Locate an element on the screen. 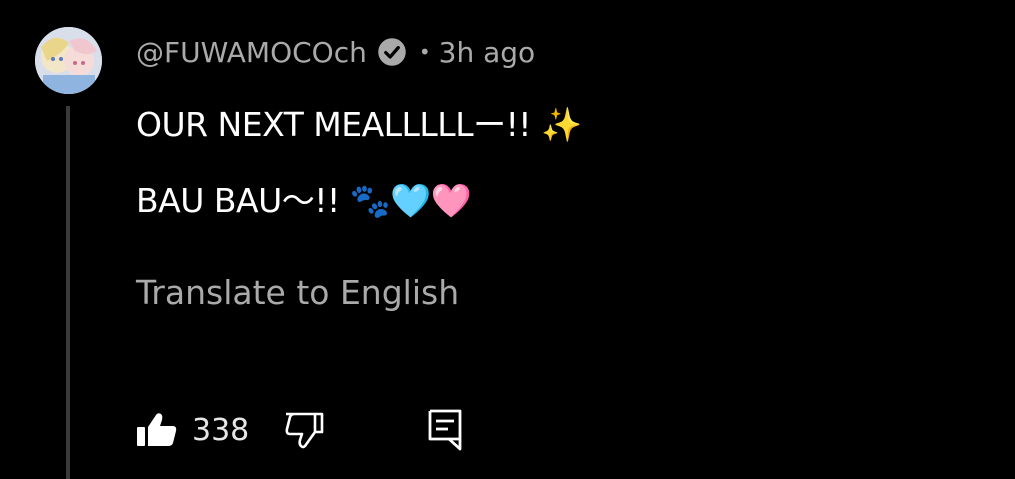  like-count: 338 is located at coordinates (221, 430).